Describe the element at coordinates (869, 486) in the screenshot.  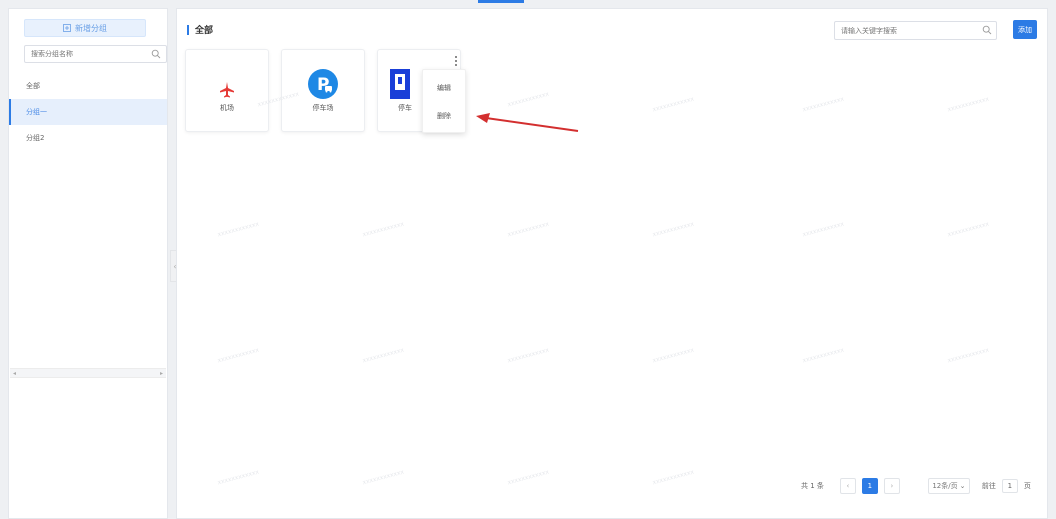
I see `page-number-button: 1` at that location.